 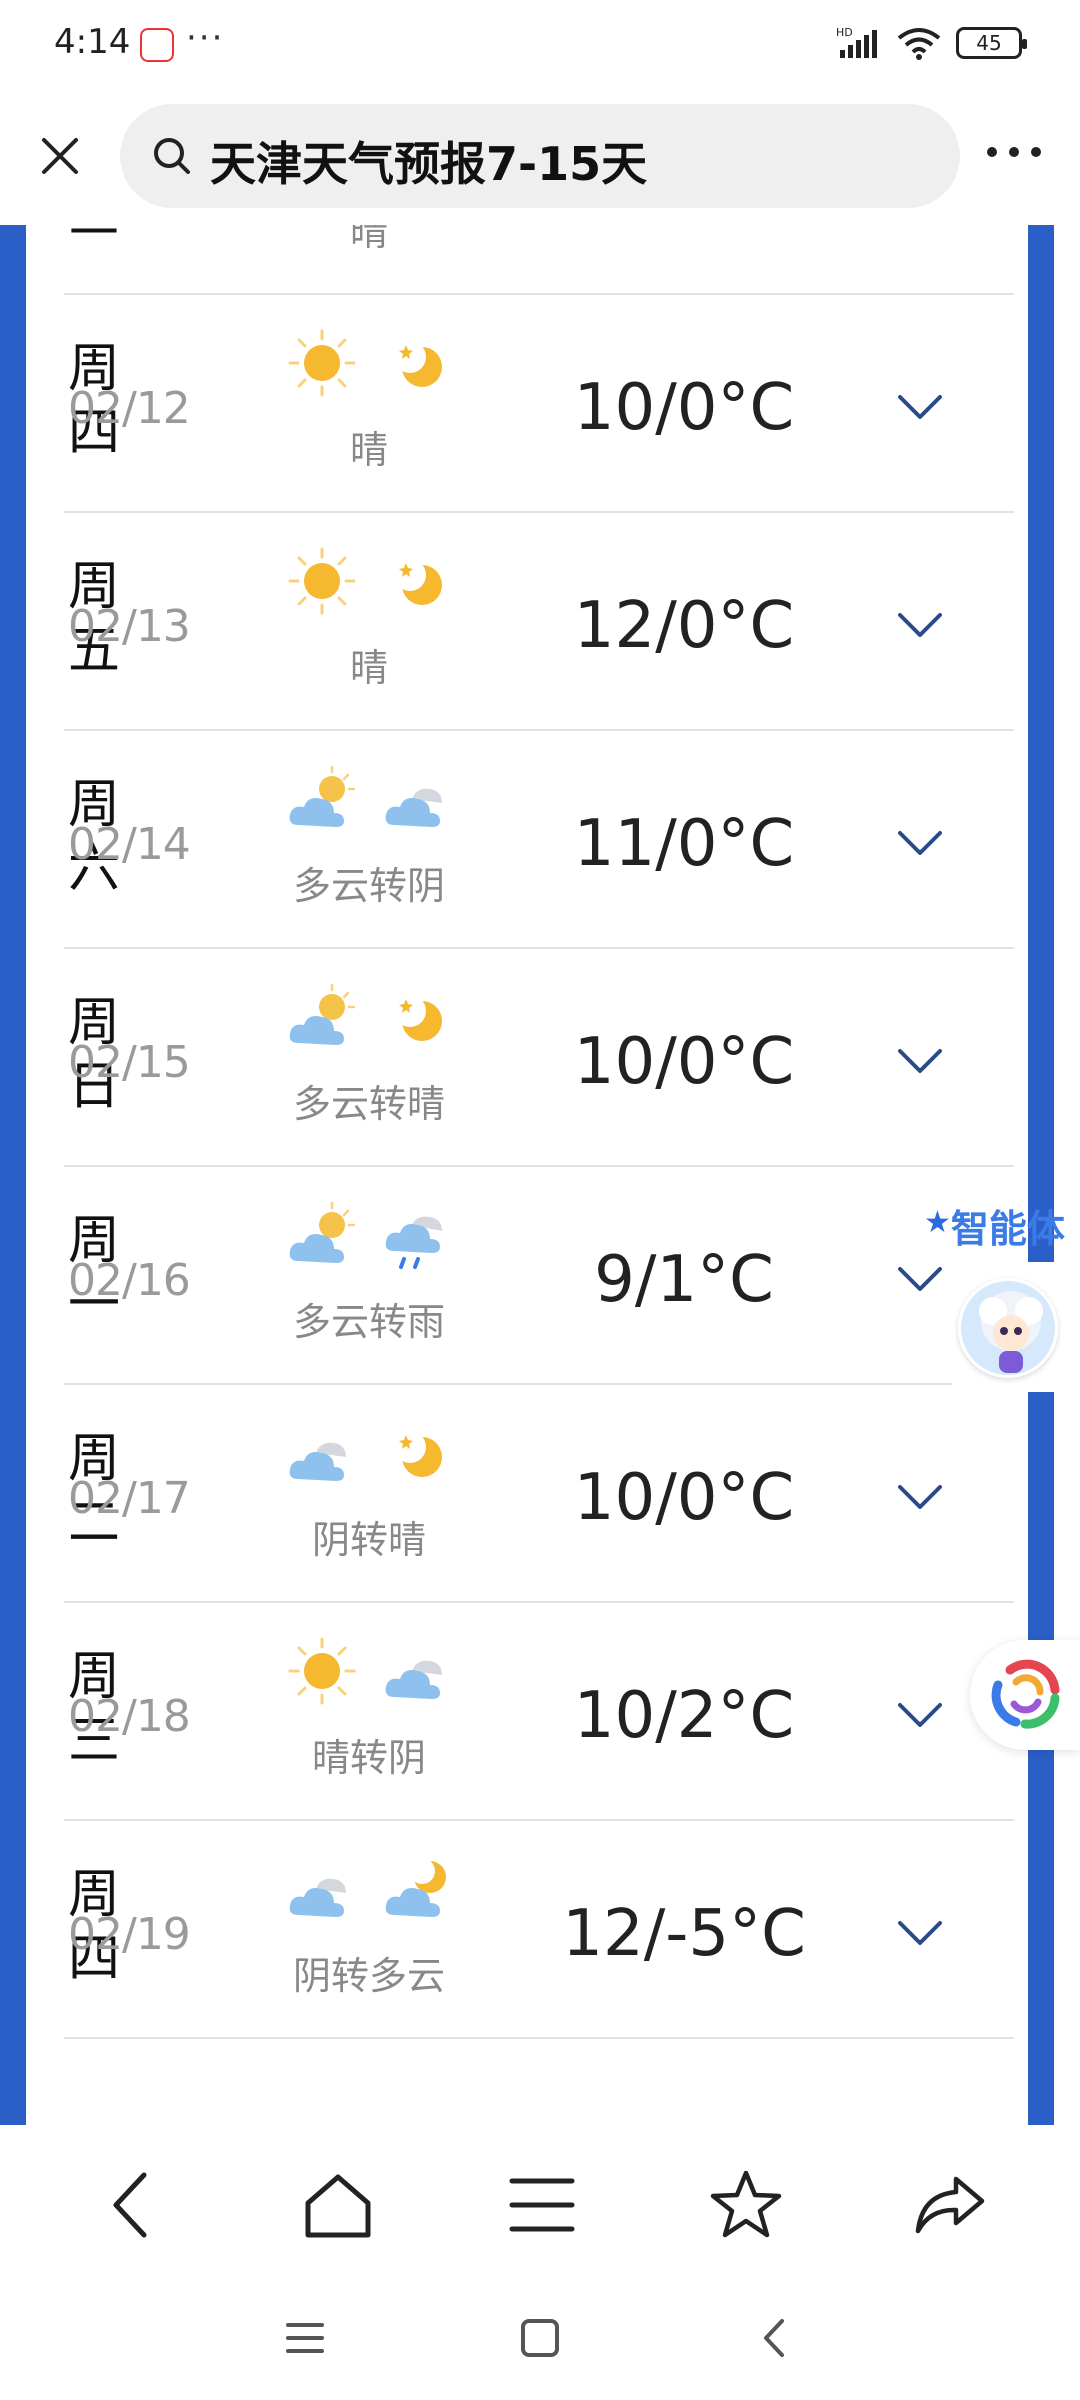 I want to click on date-label: 02/19, so click(x=129, y=1934).